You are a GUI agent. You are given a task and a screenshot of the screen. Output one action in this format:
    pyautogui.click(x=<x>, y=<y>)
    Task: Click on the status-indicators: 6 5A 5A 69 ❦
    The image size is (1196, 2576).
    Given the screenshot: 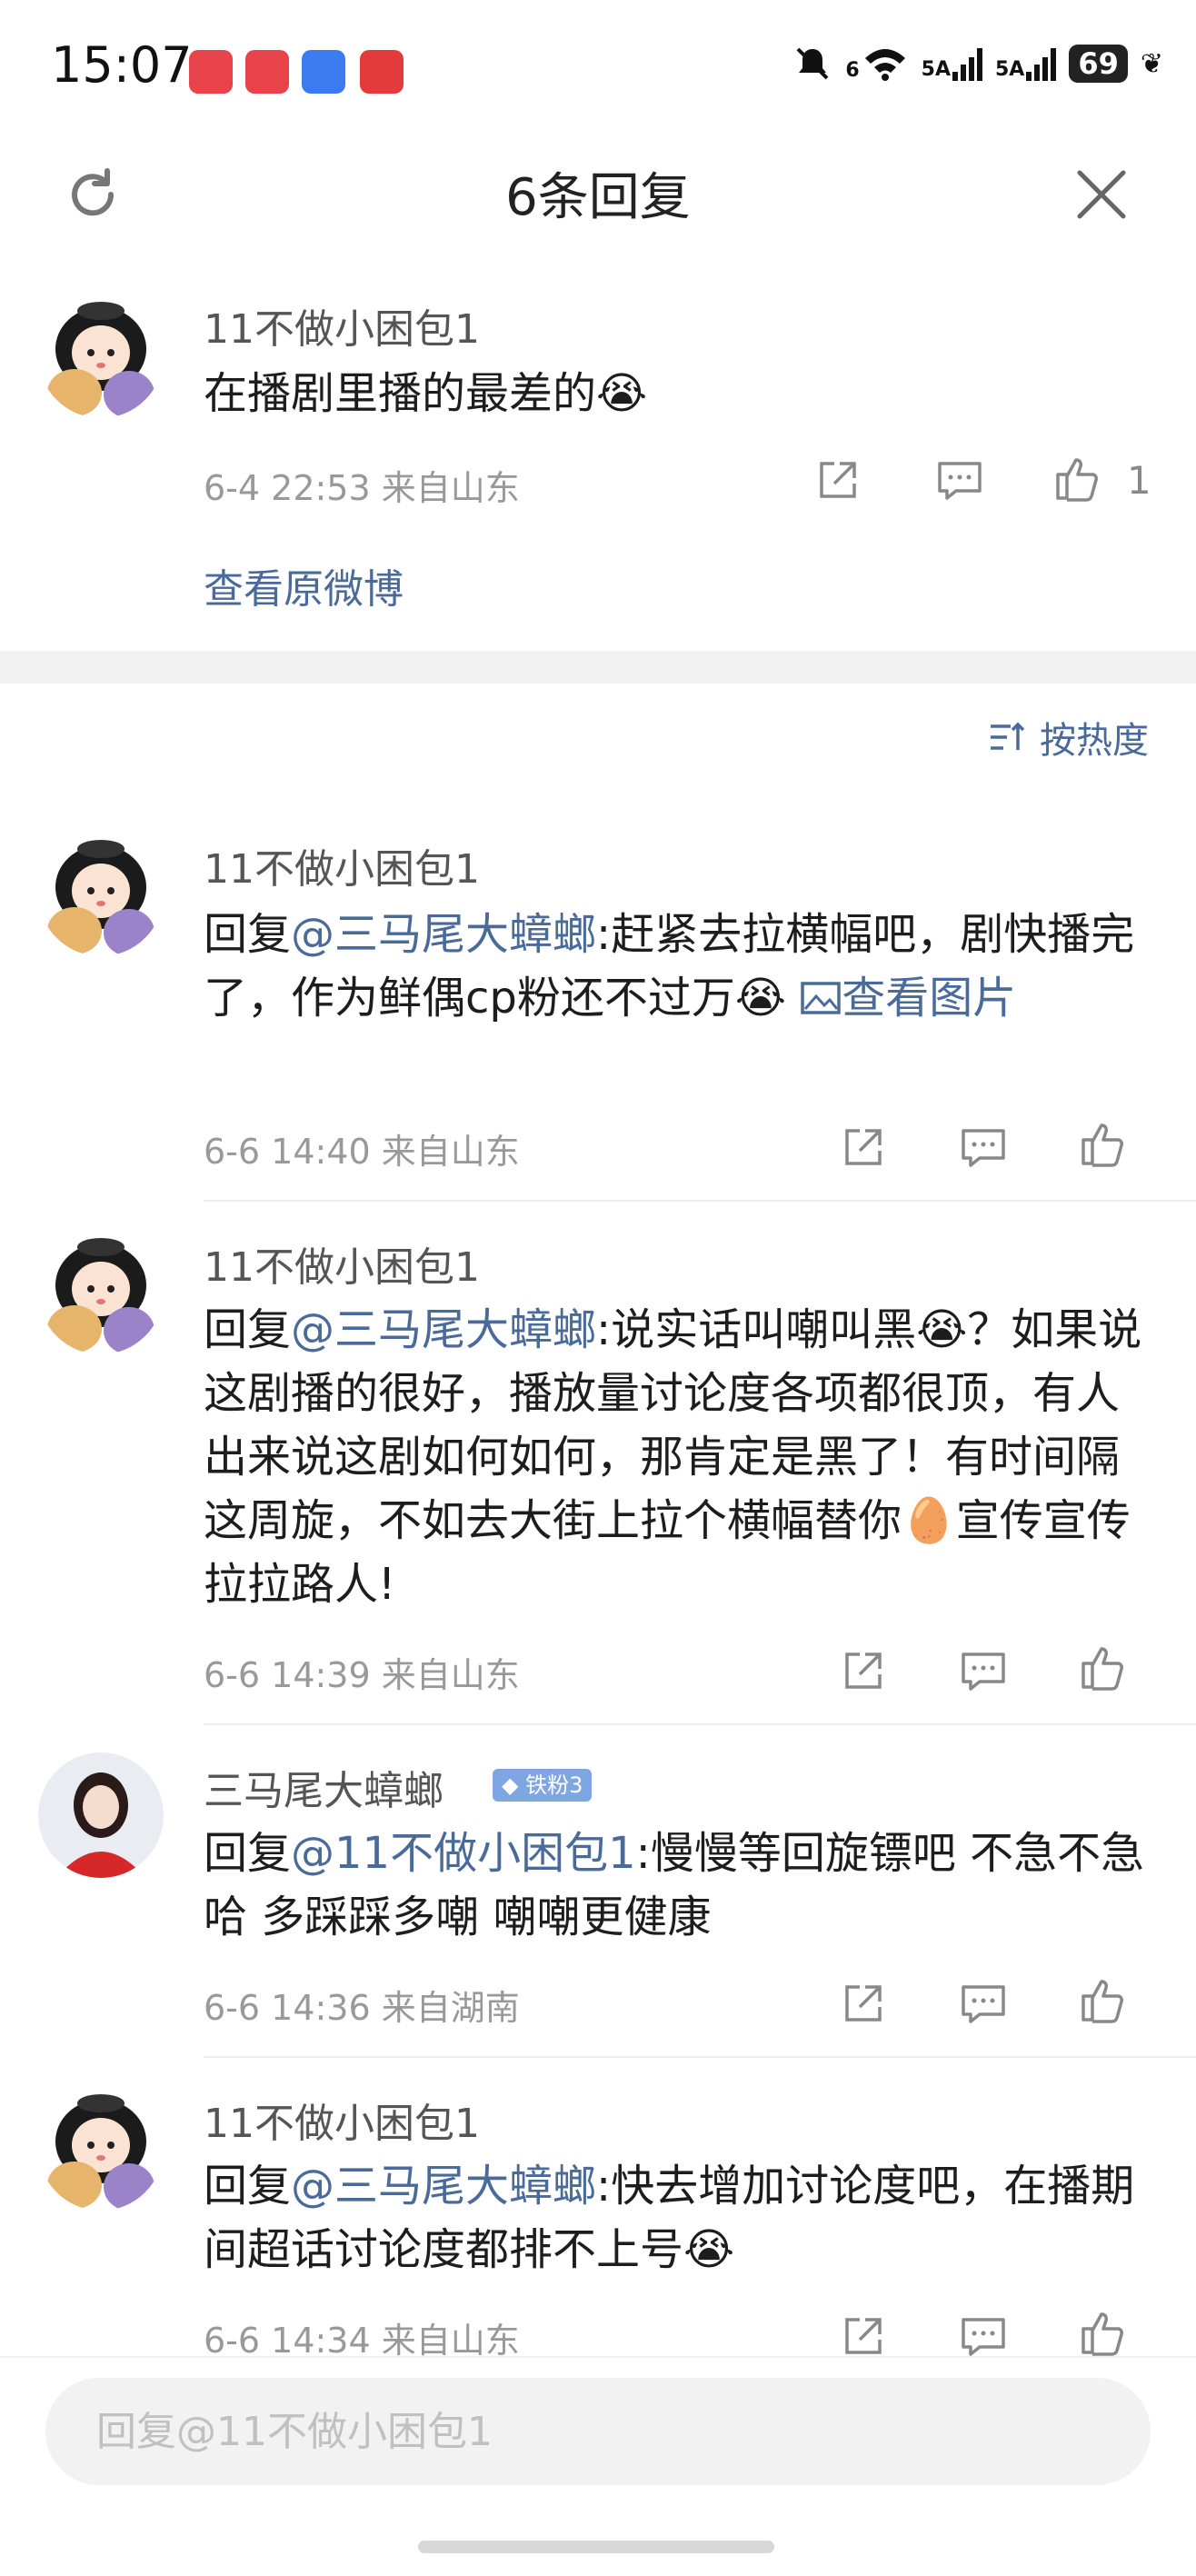 What is the action you would take?
    pyautogui.click(x=978, y=64)
    